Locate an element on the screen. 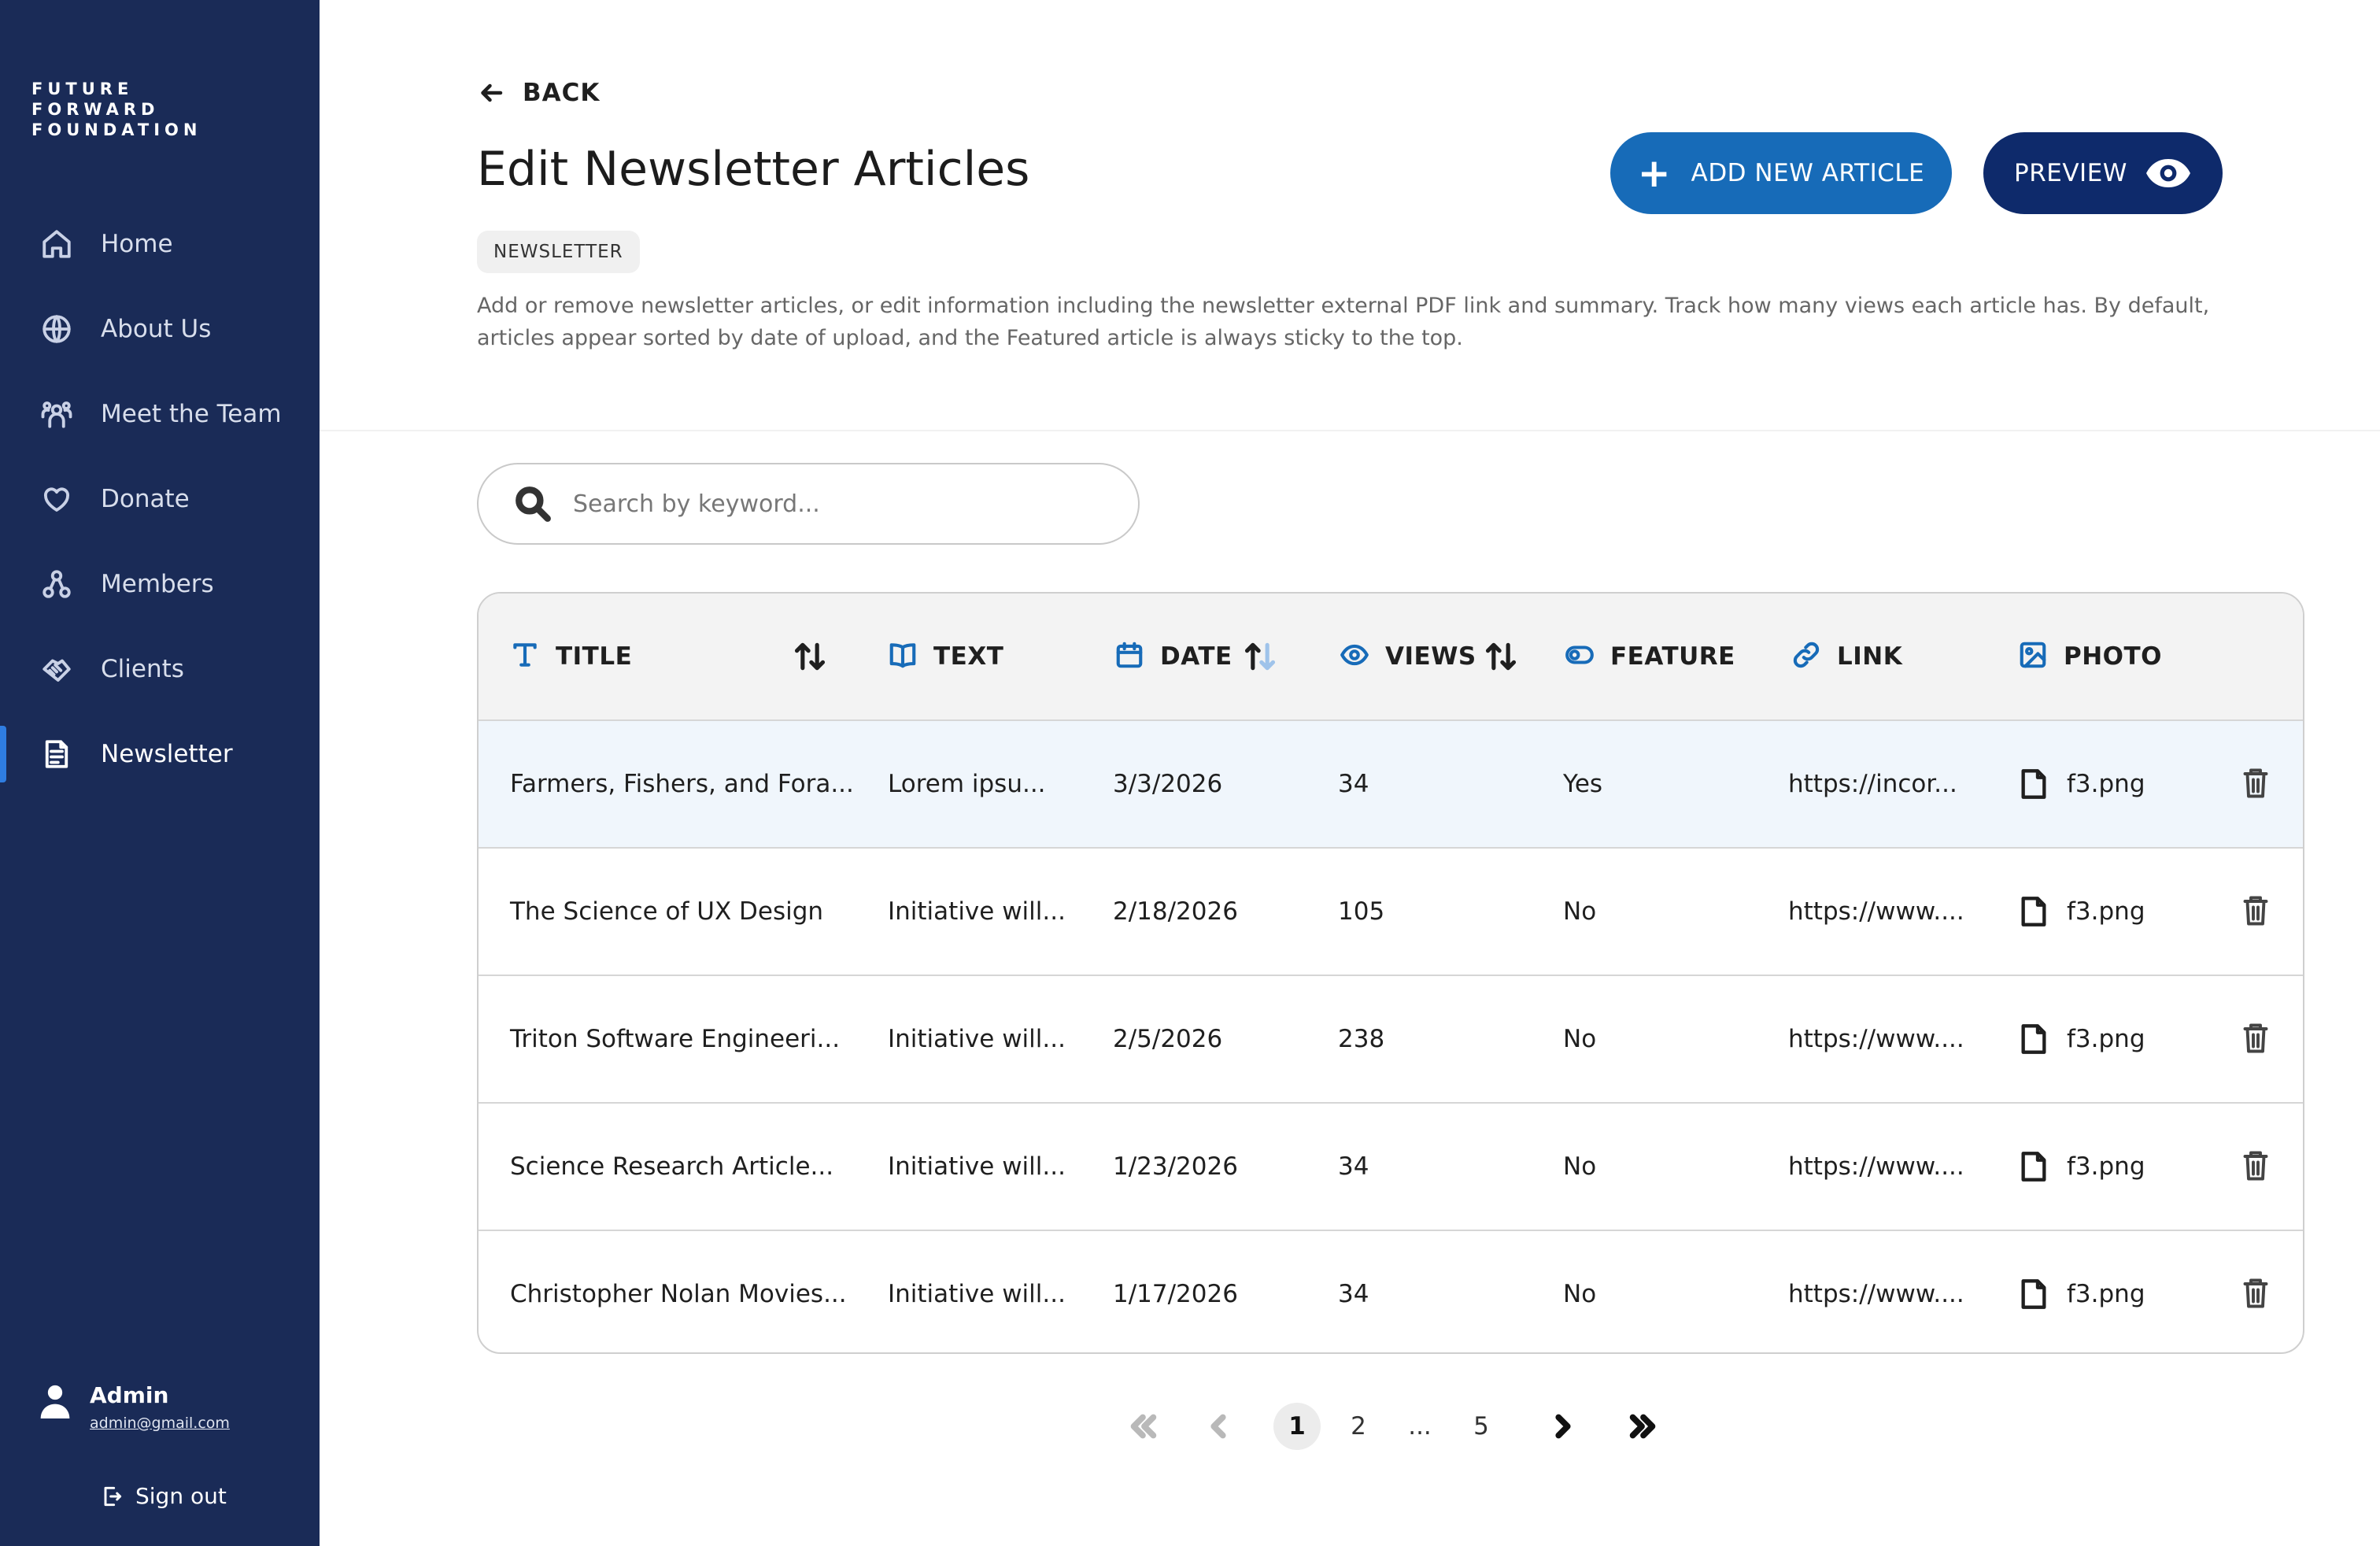  double-chevron-right-icon is located at coordinates (1643, 1426).